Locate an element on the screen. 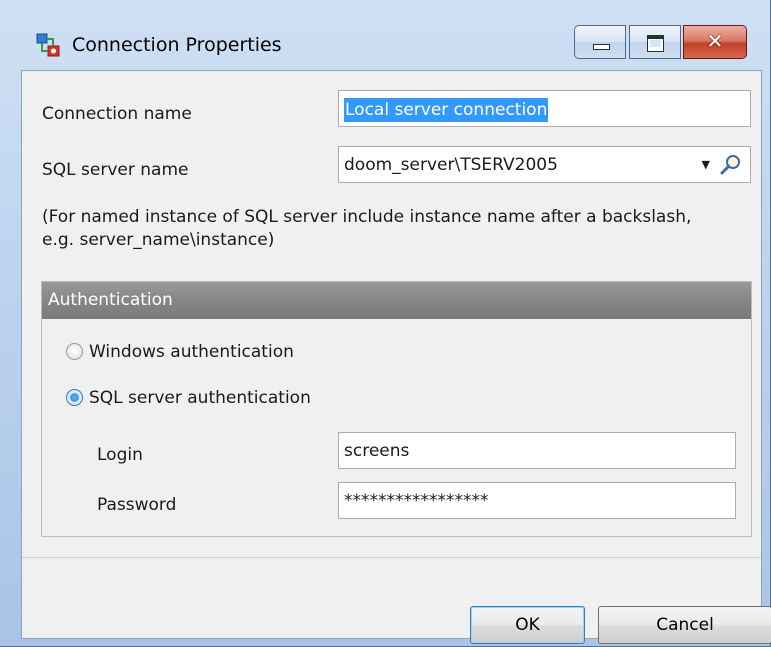 The width and height of the screenshot is (771, 647). maximize-button is located at coordinates (655, 42).